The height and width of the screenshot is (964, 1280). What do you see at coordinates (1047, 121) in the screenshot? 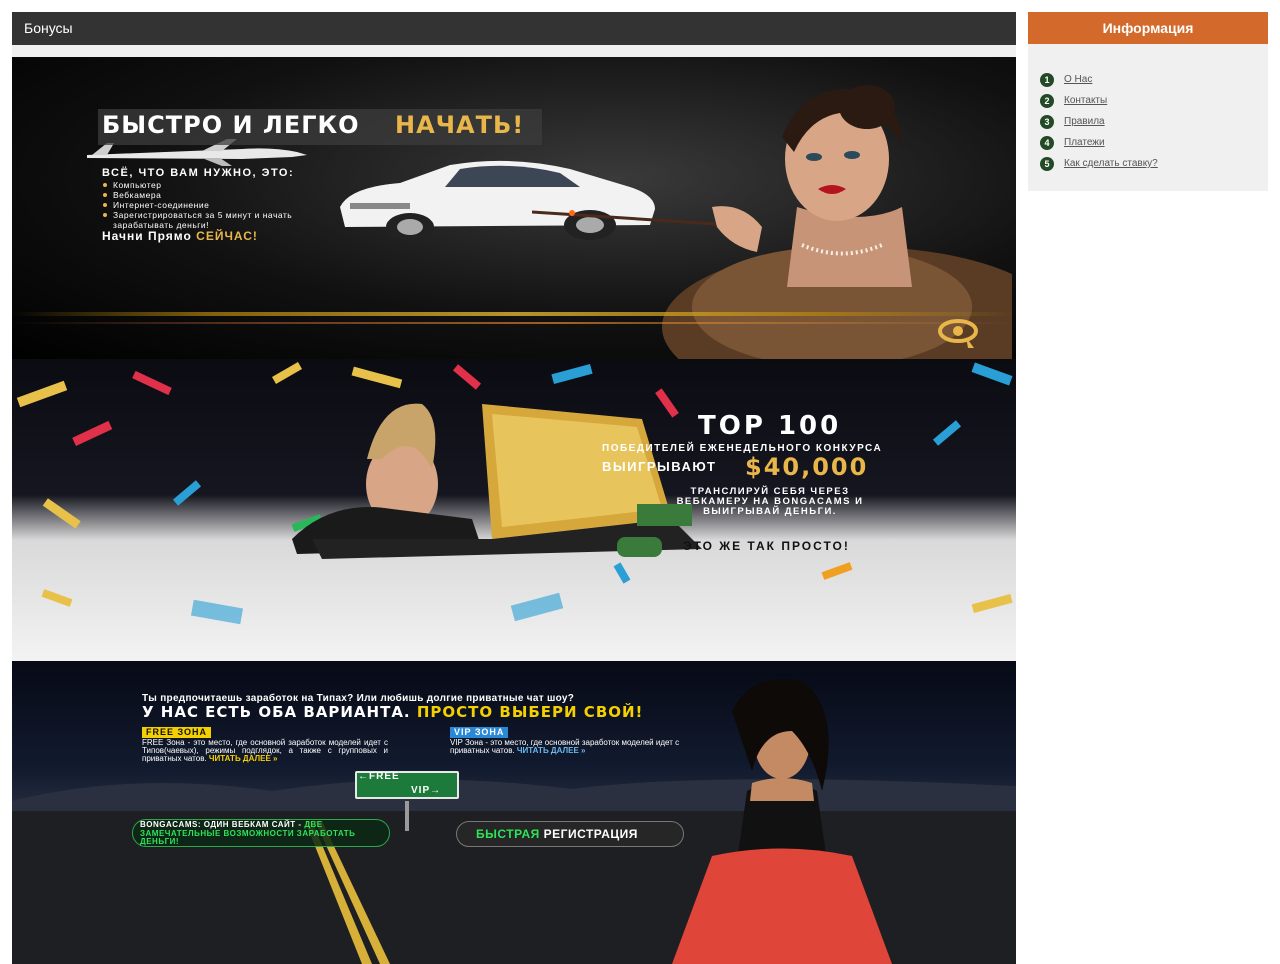
I see `number-badge: 3` at bounding box center [1047, 121].